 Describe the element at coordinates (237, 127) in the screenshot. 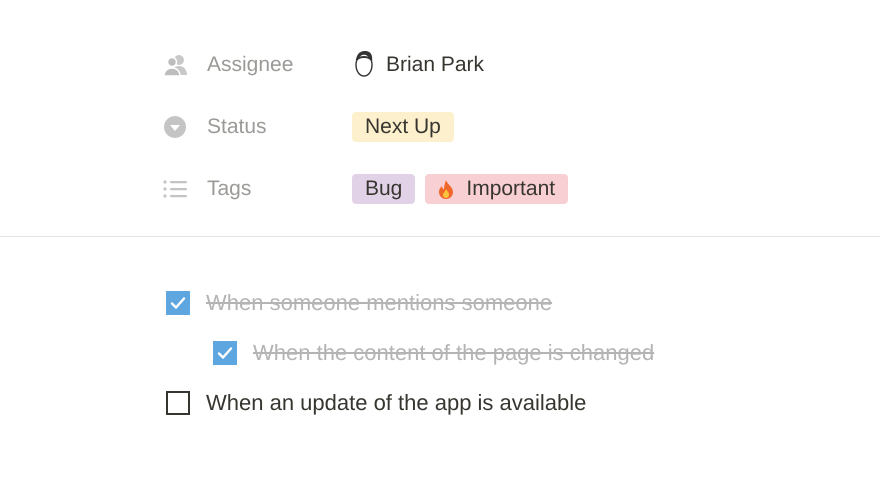

I see `property-label: Status` at that location.